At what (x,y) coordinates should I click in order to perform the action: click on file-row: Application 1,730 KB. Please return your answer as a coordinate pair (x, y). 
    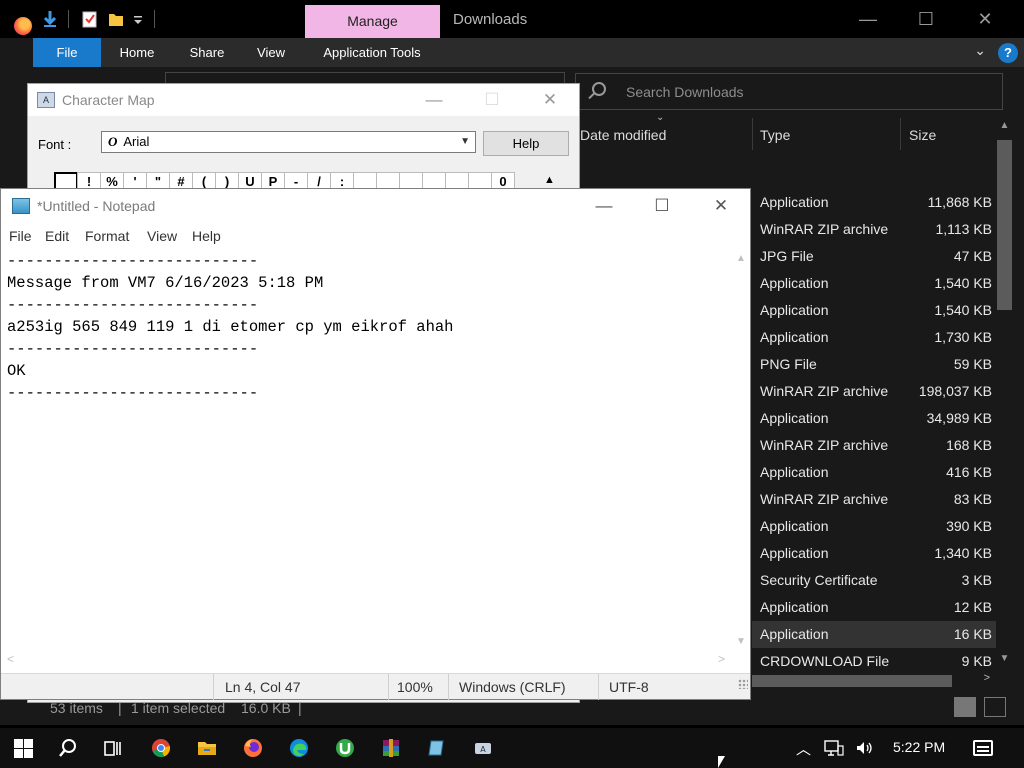
    Looking at the image, I should click on (874, 337).